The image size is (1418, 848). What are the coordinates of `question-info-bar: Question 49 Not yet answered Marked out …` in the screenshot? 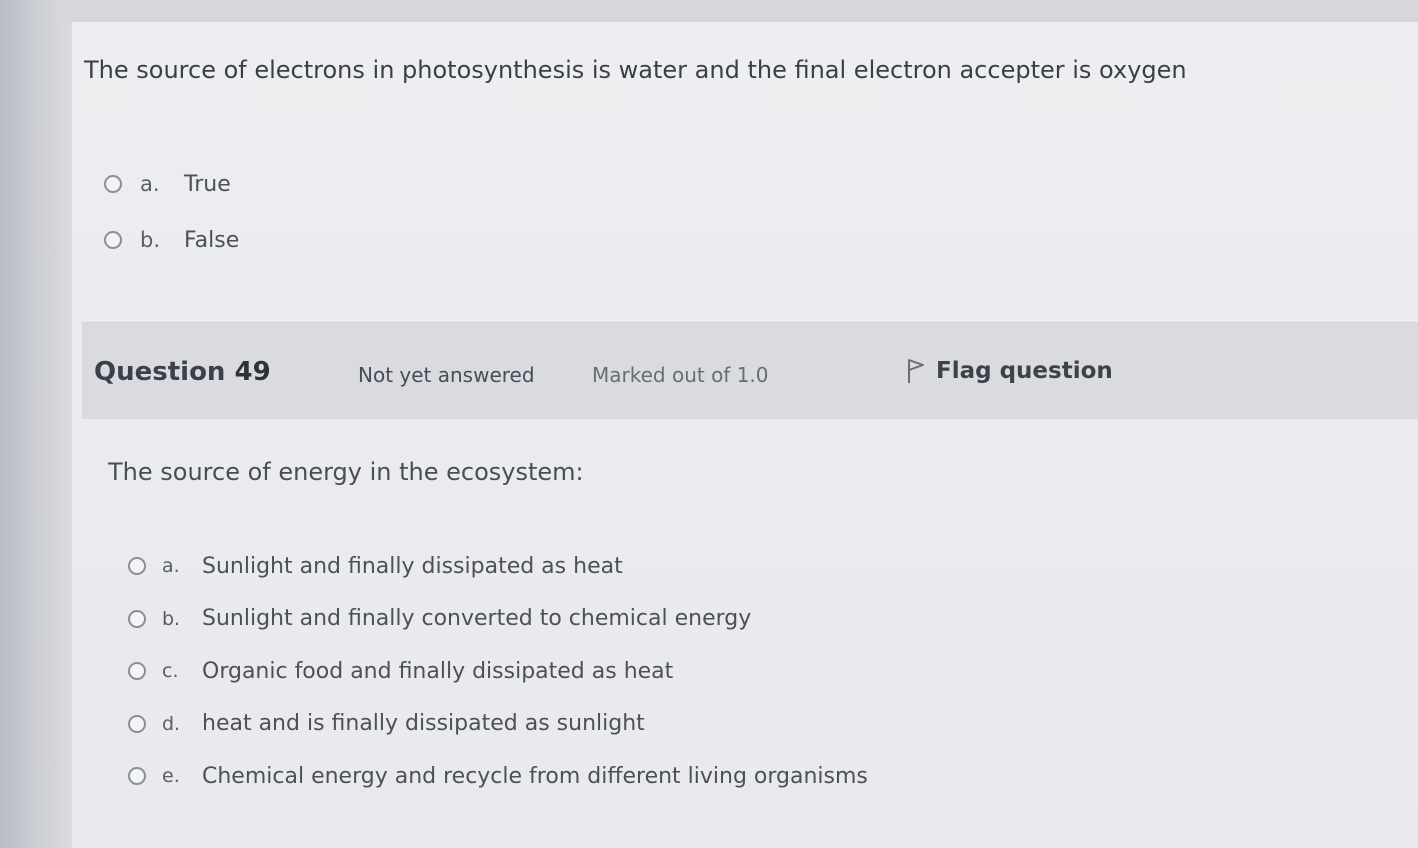 It's located at (750, 370).